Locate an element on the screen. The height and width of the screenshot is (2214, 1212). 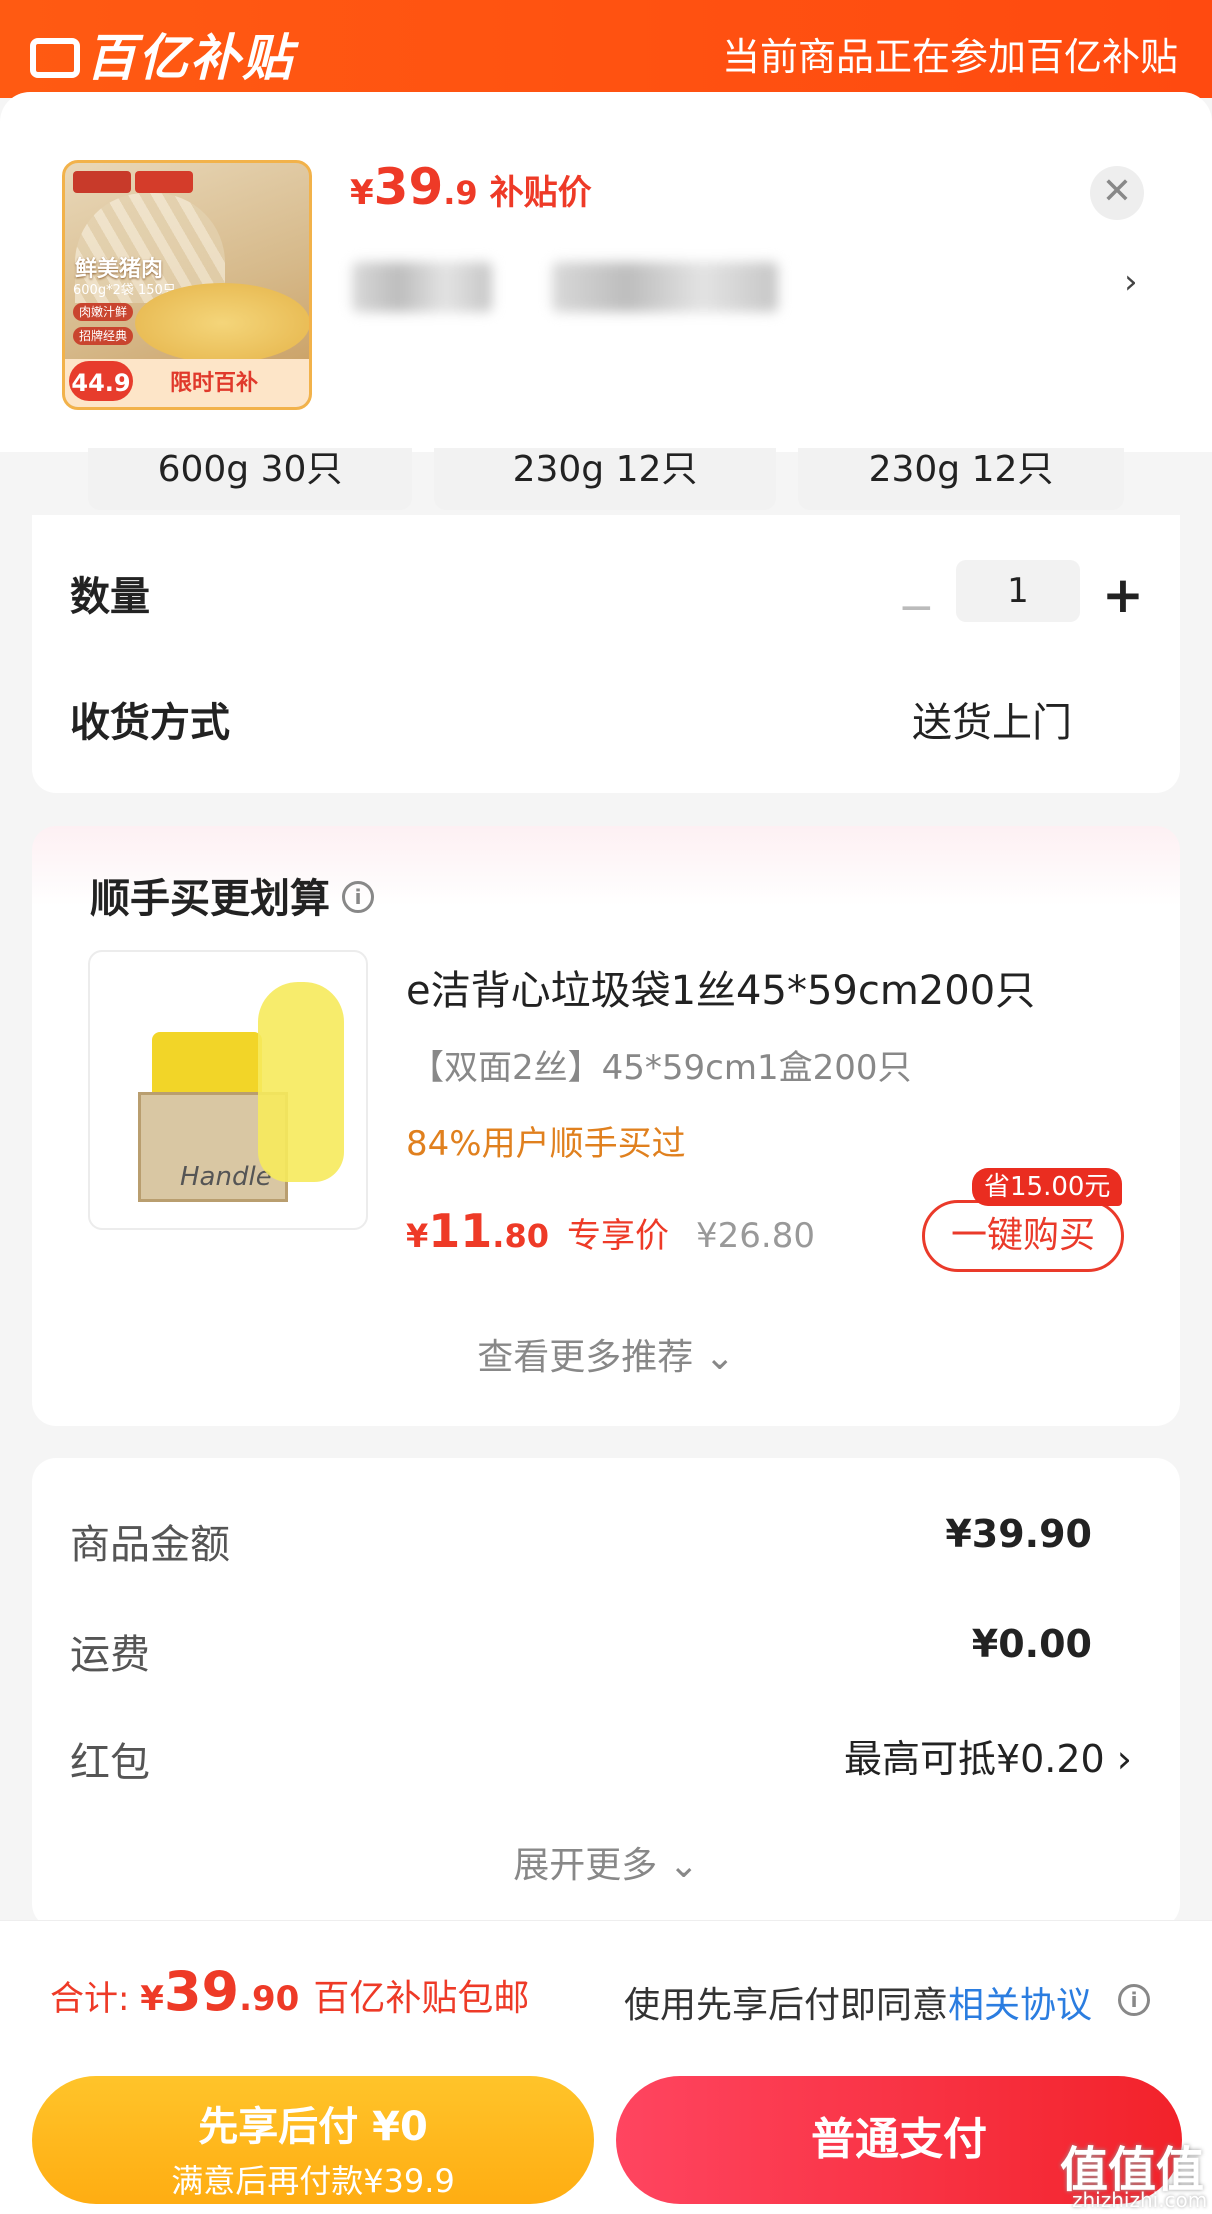
goods-amount-value: ¥39.90 is located at coordinates (1018, 1534).